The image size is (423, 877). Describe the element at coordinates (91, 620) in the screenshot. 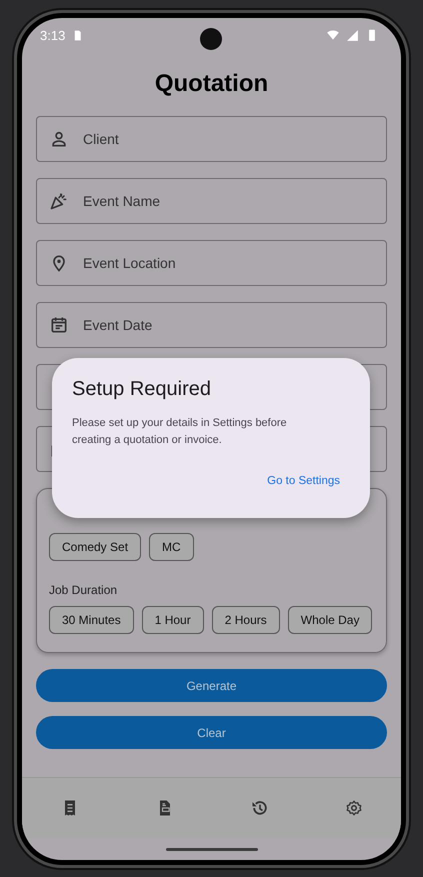

I see `duration-chip: 30 Minutes` at that location.